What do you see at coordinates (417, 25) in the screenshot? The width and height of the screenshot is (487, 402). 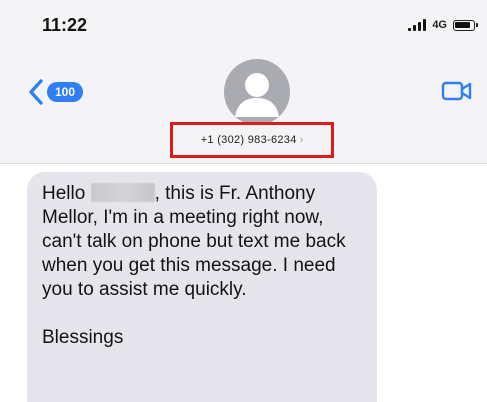 I see `cellular-signal-icon` at bounding box center [417, 25].